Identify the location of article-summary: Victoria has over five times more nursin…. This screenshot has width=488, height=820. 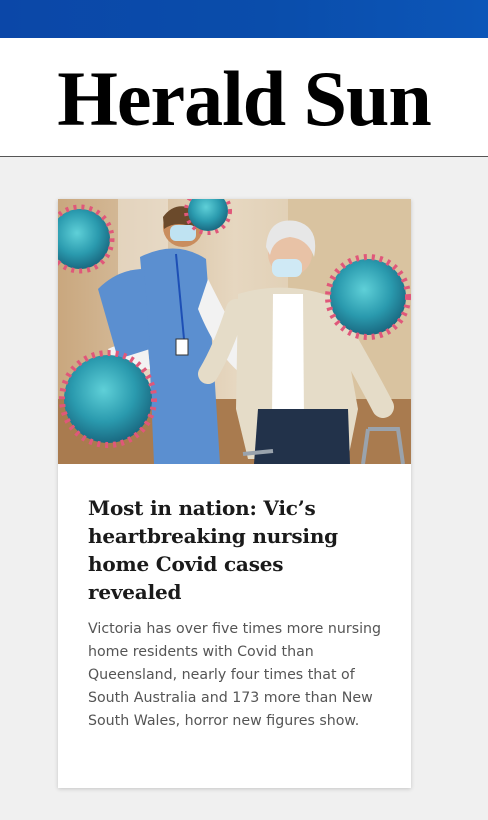
(235, 675).